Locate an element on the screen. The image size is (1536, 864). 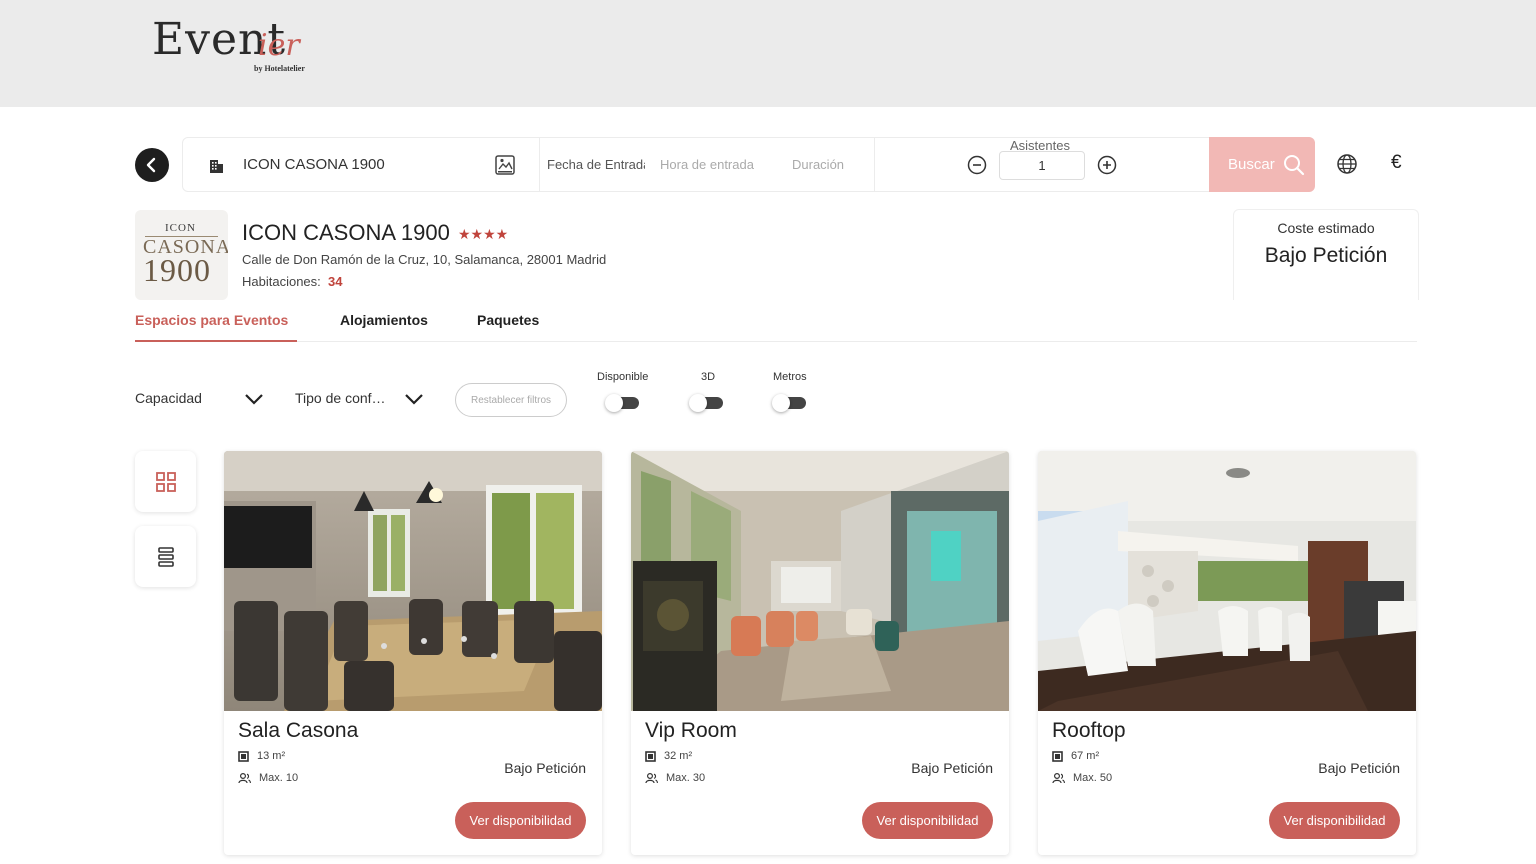
globe-icon is located at coordinates (1347, 164).